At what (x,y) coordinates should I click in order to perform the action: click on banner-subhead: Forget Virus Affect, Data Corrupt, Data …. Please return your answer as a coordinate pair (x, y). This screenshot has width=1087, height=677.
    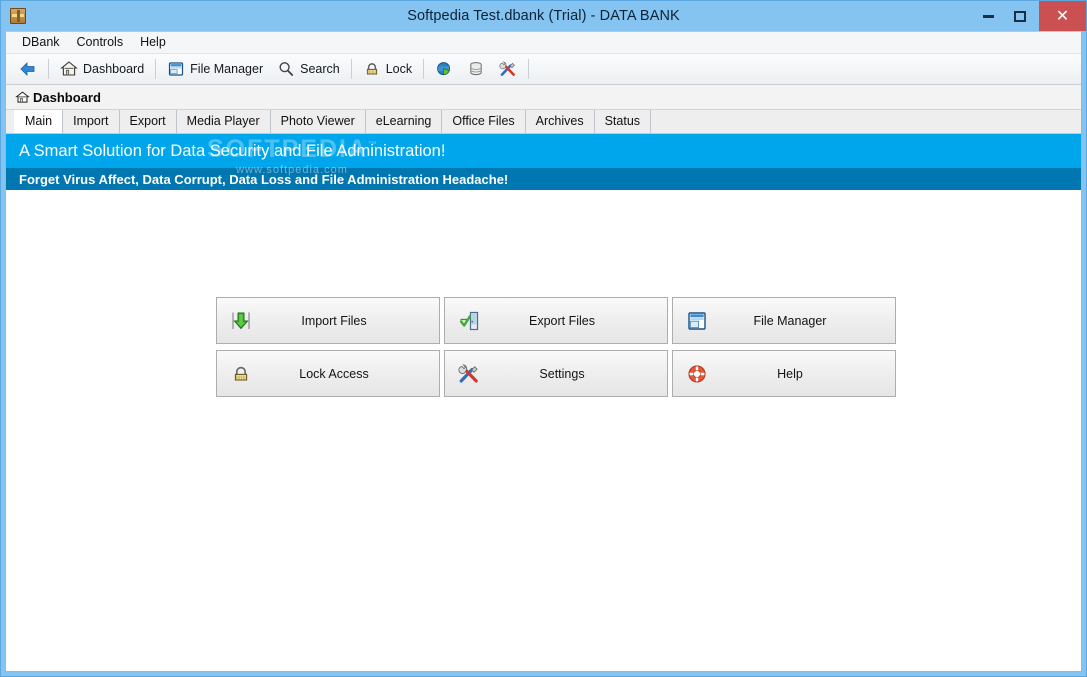
    Looking at the image, I should click on (264, 179).